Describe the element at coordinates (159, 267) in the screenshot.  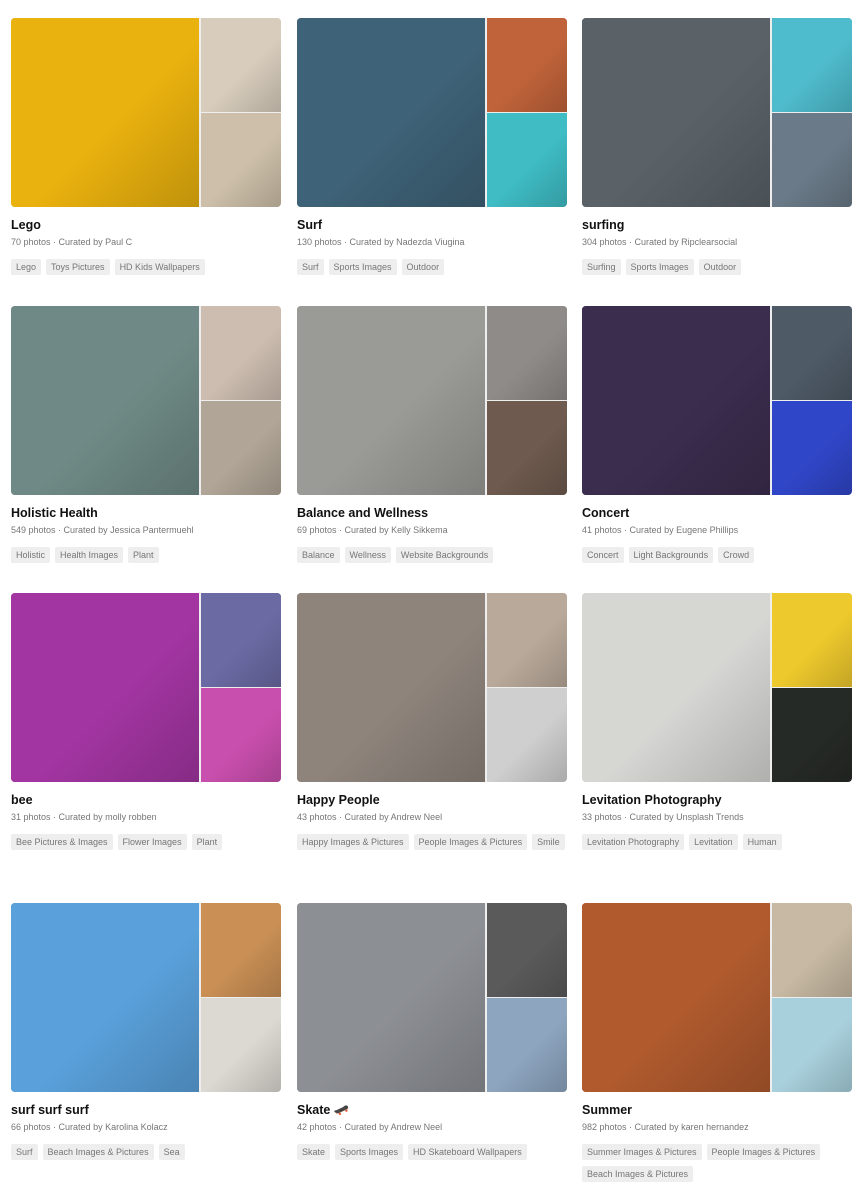
I see `tag-chip: HD Kids Wallpapers` at that location.